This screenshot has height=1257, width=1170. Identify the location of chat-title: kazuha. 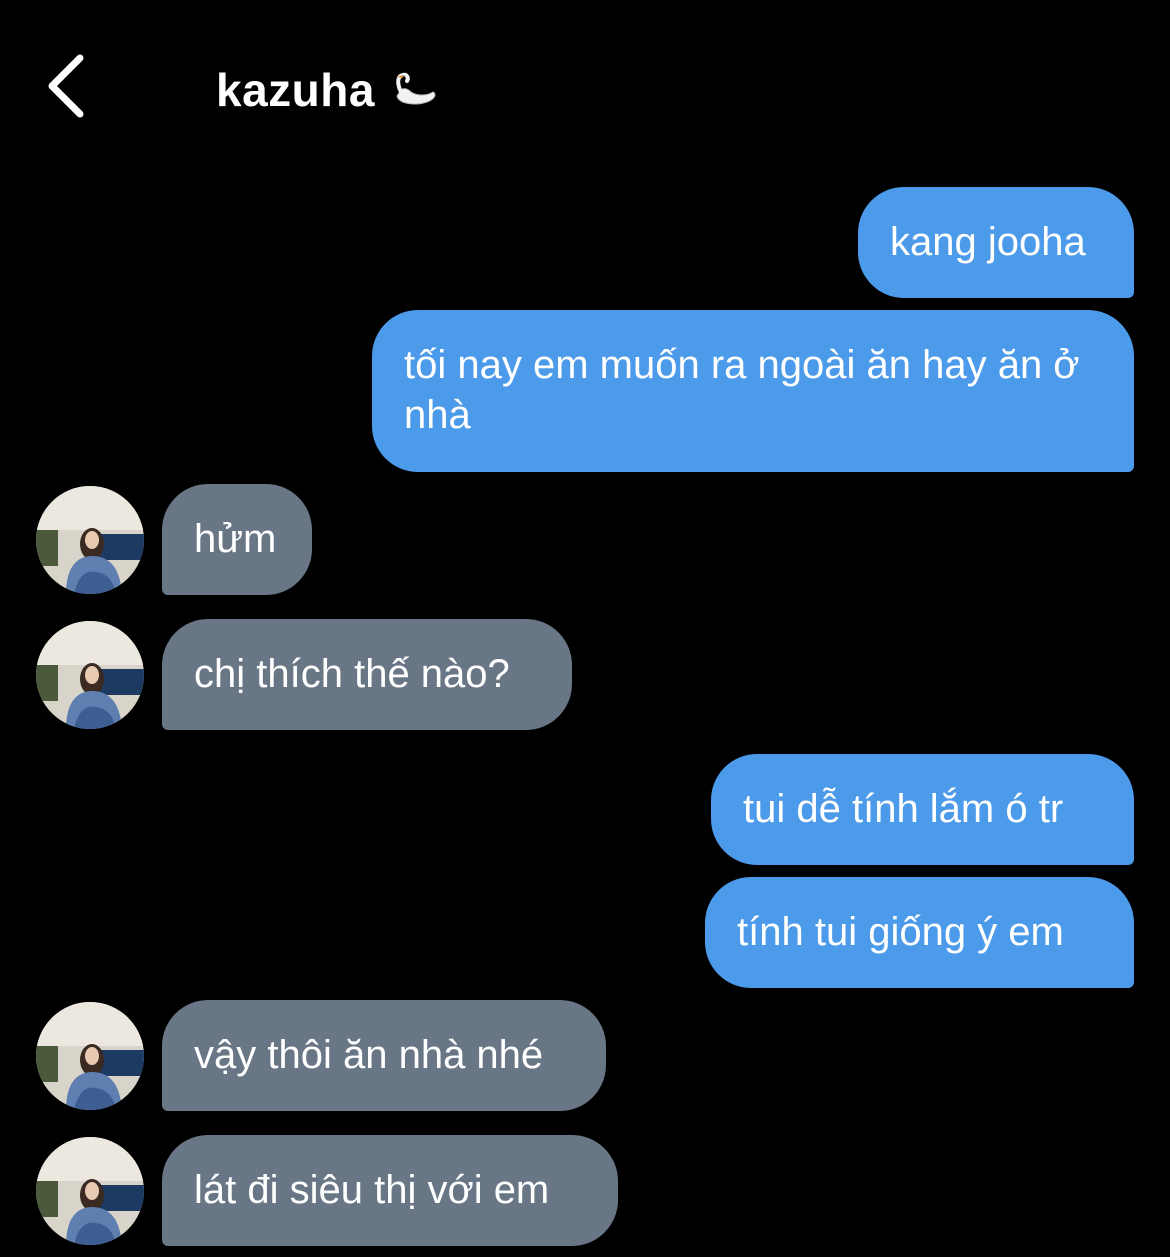
(295, 90).